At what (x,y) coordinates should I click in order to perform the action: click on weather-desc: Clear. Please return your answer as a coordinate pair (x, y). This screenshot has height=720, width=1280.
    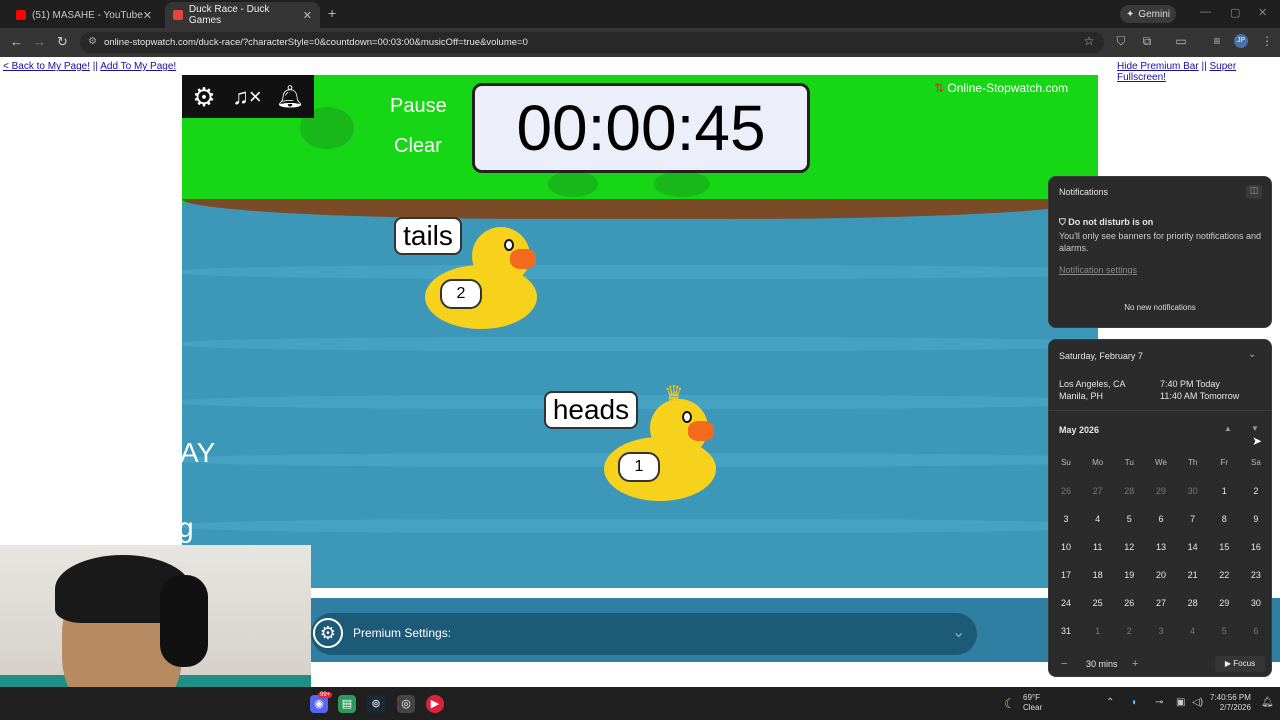
    Looking at the image, I should click on (1033, 707).